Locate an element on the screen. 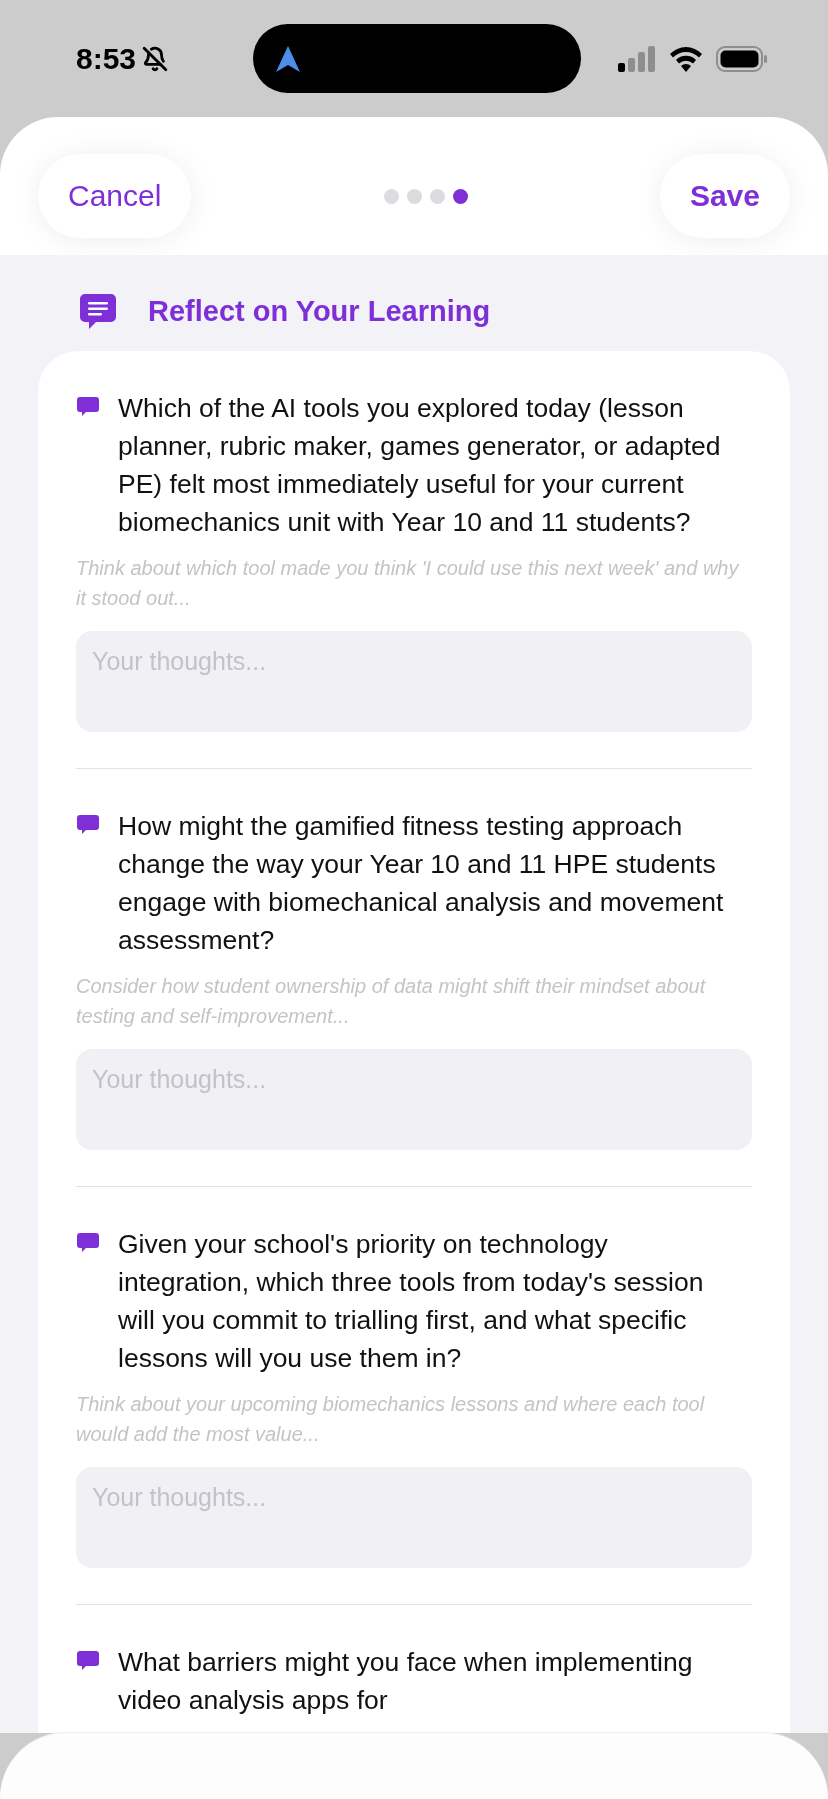 This screenshot has height=1799, width=828. question-text: Which of the AI tools you explored today (lesson planner, rubric maker, games generator, or adapted PE) felt most immediately useful for your current biomechanics unit with Year 10 and 11 students? is located at coordinates (420, 465).